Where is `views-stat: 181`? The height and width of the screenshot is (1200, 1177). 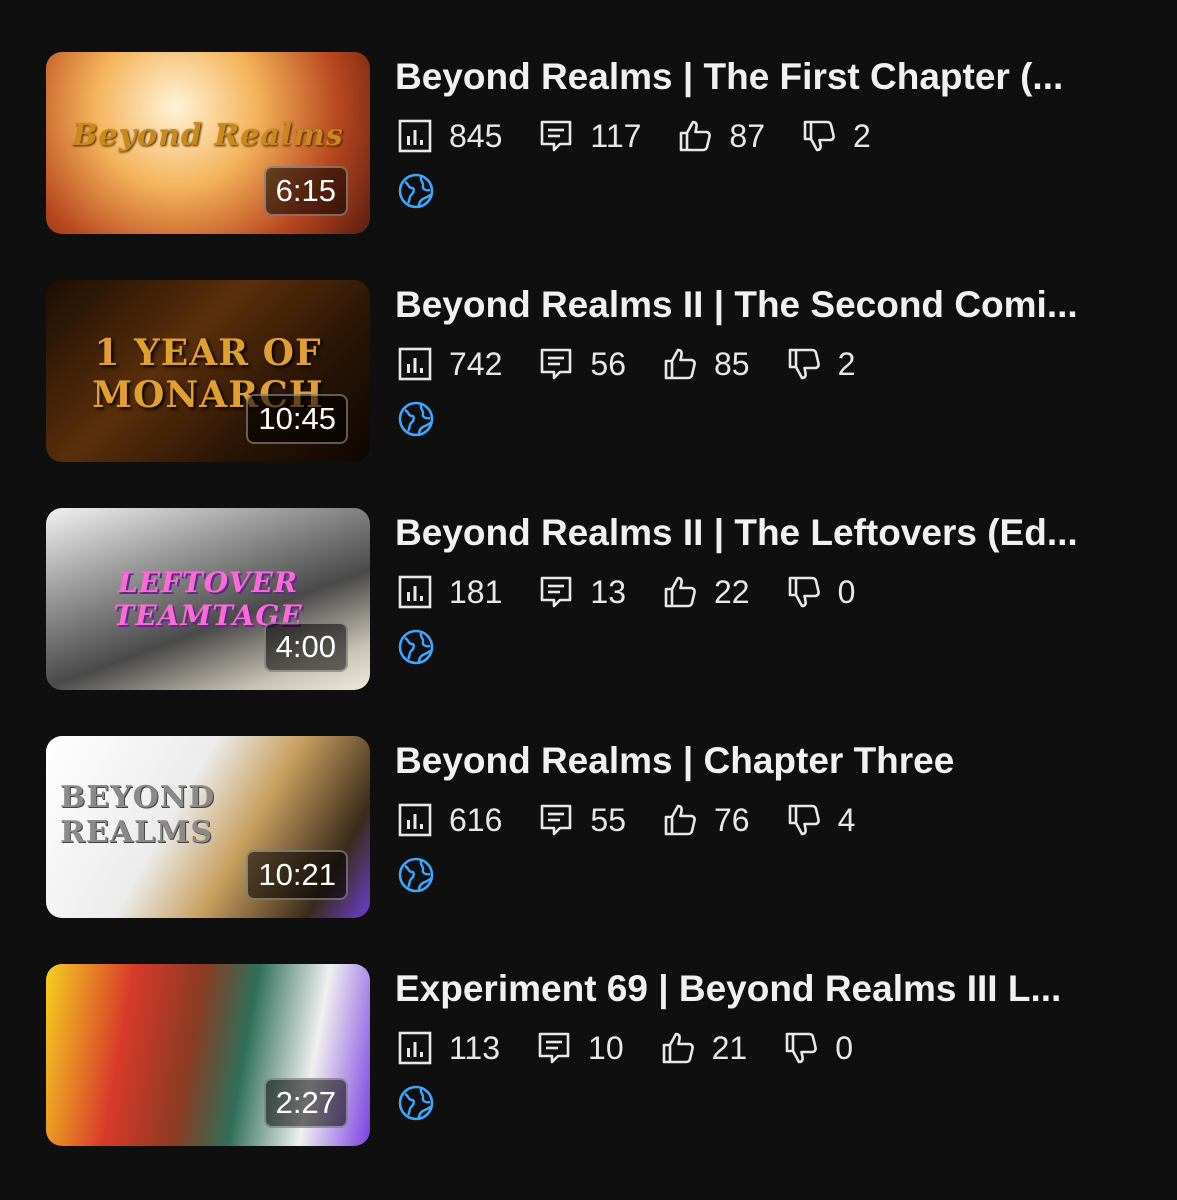
views-stat: 181 is located at coordinates (449, 592).